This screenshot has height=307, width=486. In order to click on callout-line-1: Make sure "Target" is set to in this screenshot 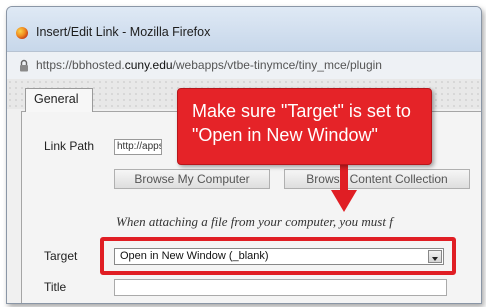, I will do `click(301, 111)`.